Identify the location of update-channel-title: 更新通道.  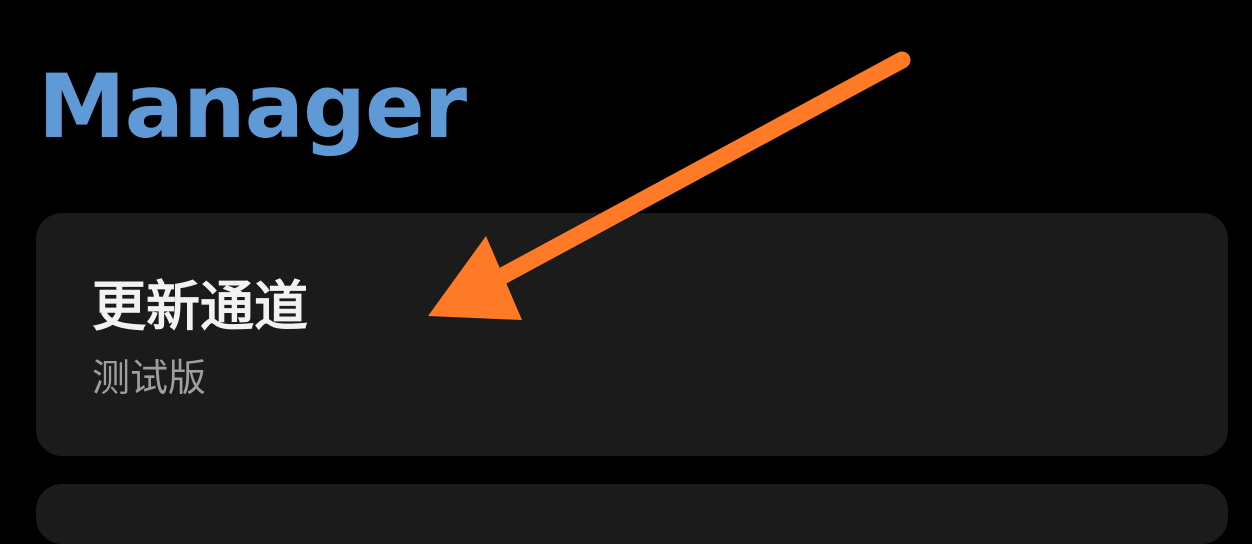
(200, 306).